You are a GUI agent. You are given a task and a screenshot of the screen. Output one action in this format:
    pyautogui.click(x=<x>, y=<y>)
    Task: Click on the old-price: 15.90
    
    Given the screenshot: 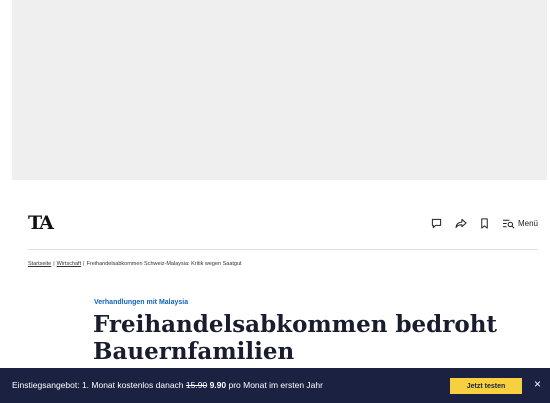 What is the action you would take?
    pyautogui.click(x=196, y=385)
    